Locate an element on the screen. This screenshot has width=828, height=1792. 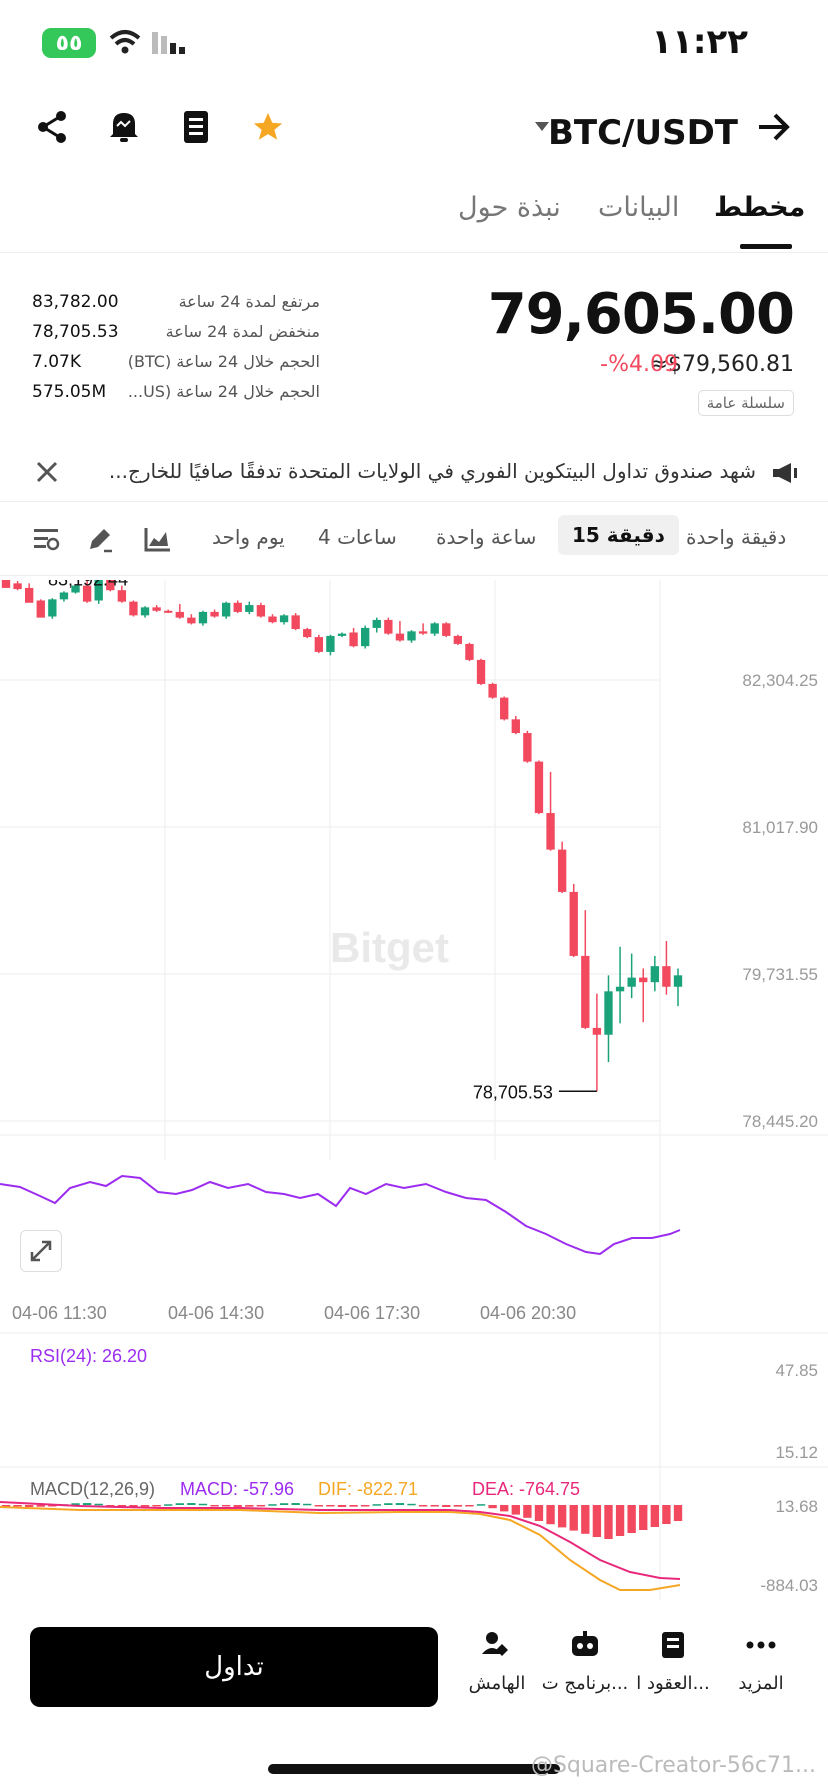
timeframe-1m: دقيقة واحدة is located at coordinates (736, 537).